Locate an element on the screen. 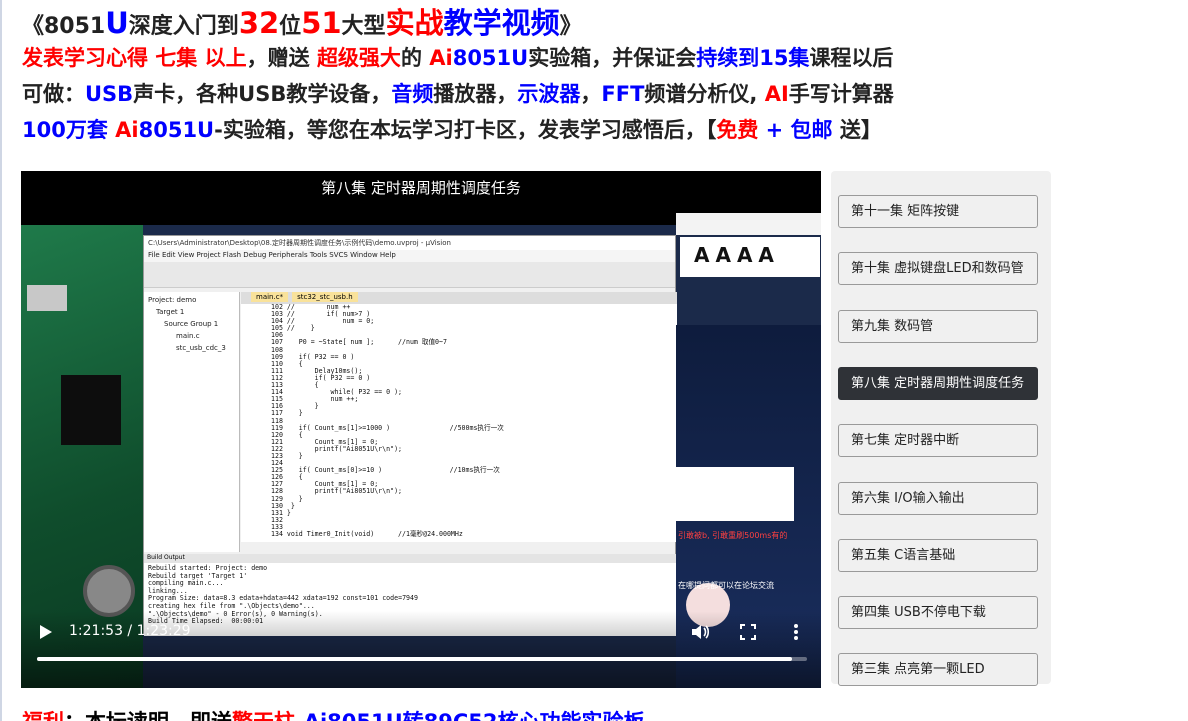 The height and width of the screenshot is (721, 1188). volume-icon is located at coordinates (700, 632).